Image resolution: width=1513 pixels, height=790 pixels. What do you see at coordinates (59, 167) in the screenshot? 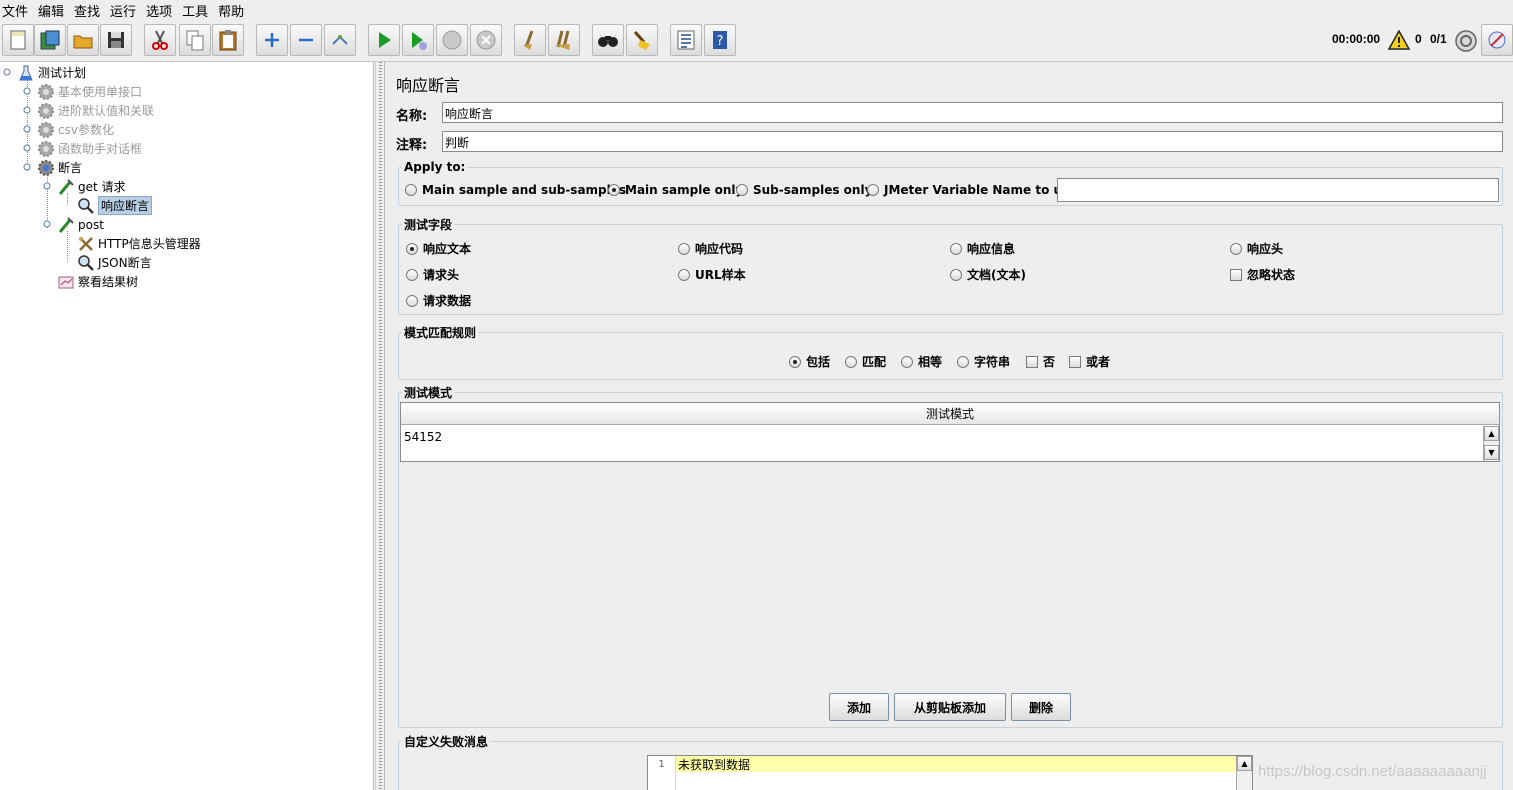
I see `tree-node-thread-group: 断言` at bounding box center [59, 167].